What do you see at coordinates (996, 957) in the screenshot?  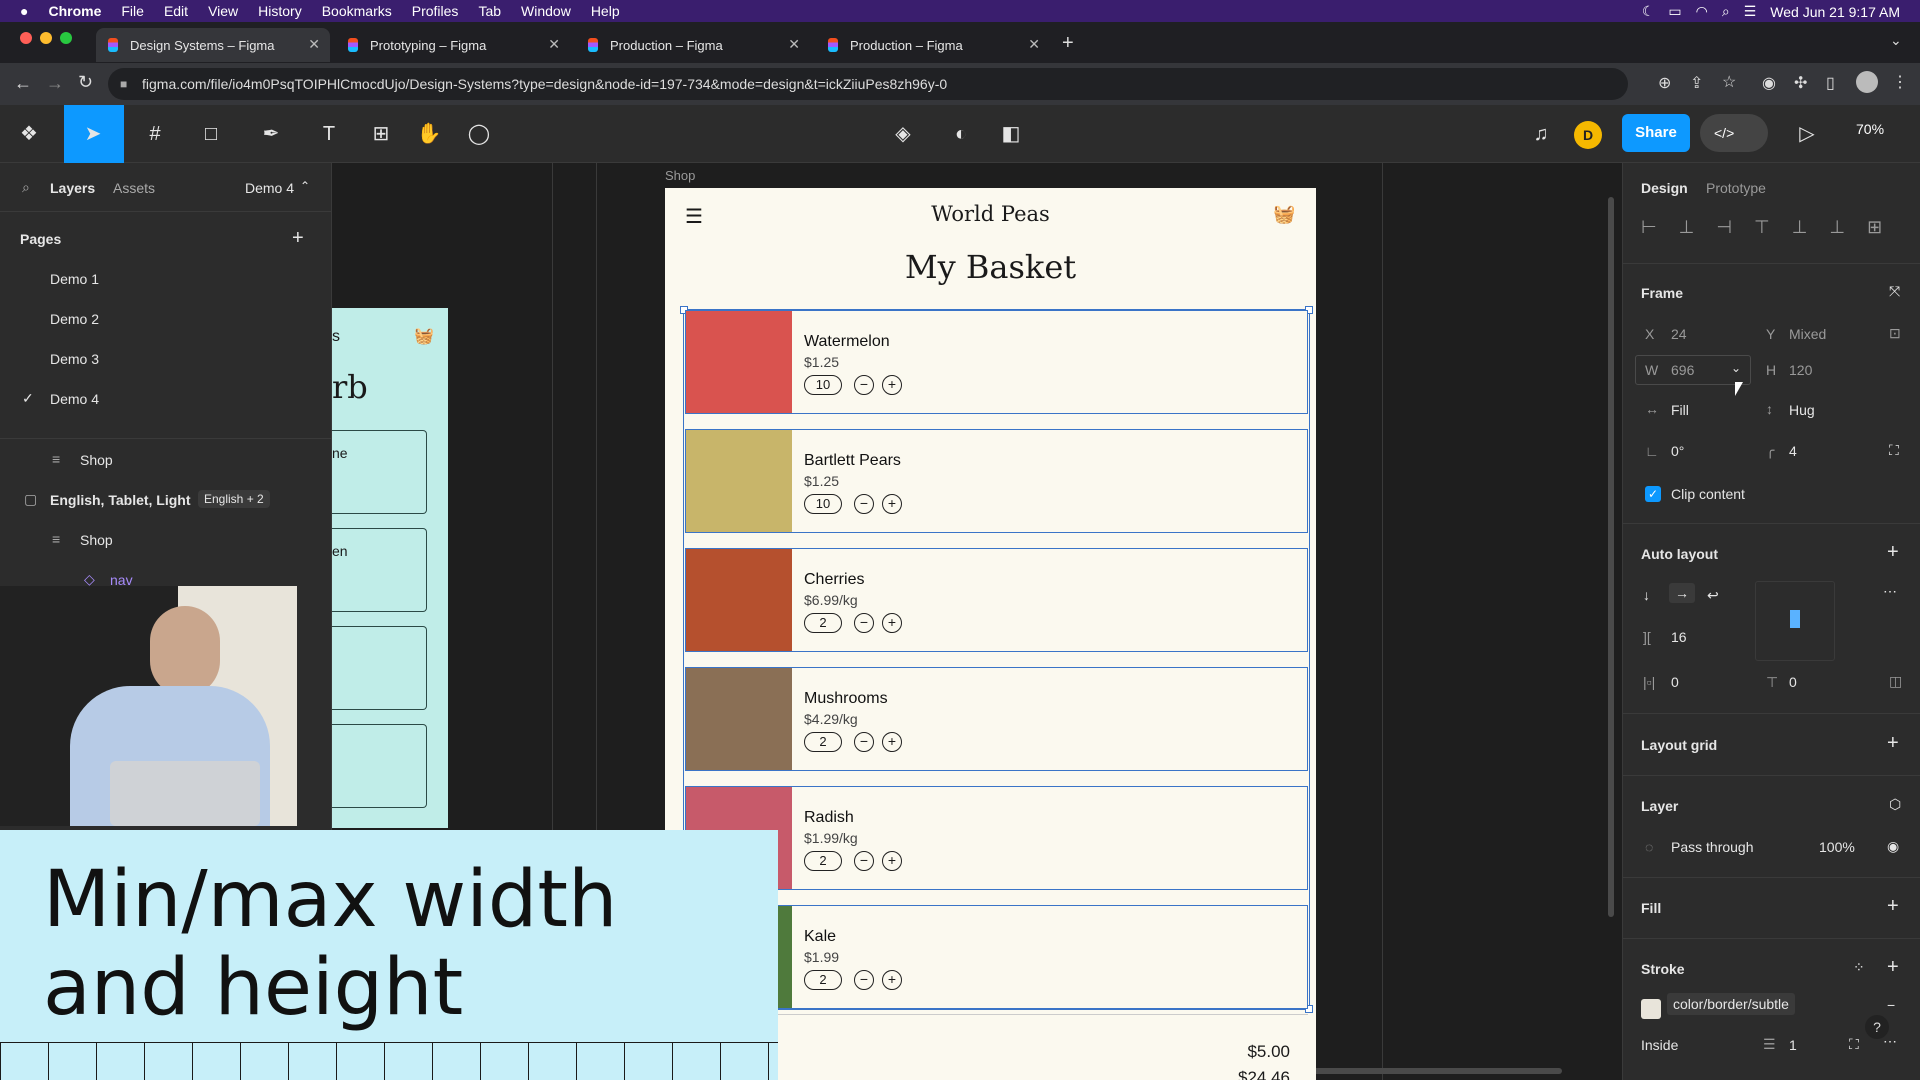 I see `basket-item: Kale $1.99 2 − +` at bounding box center [996, 957].